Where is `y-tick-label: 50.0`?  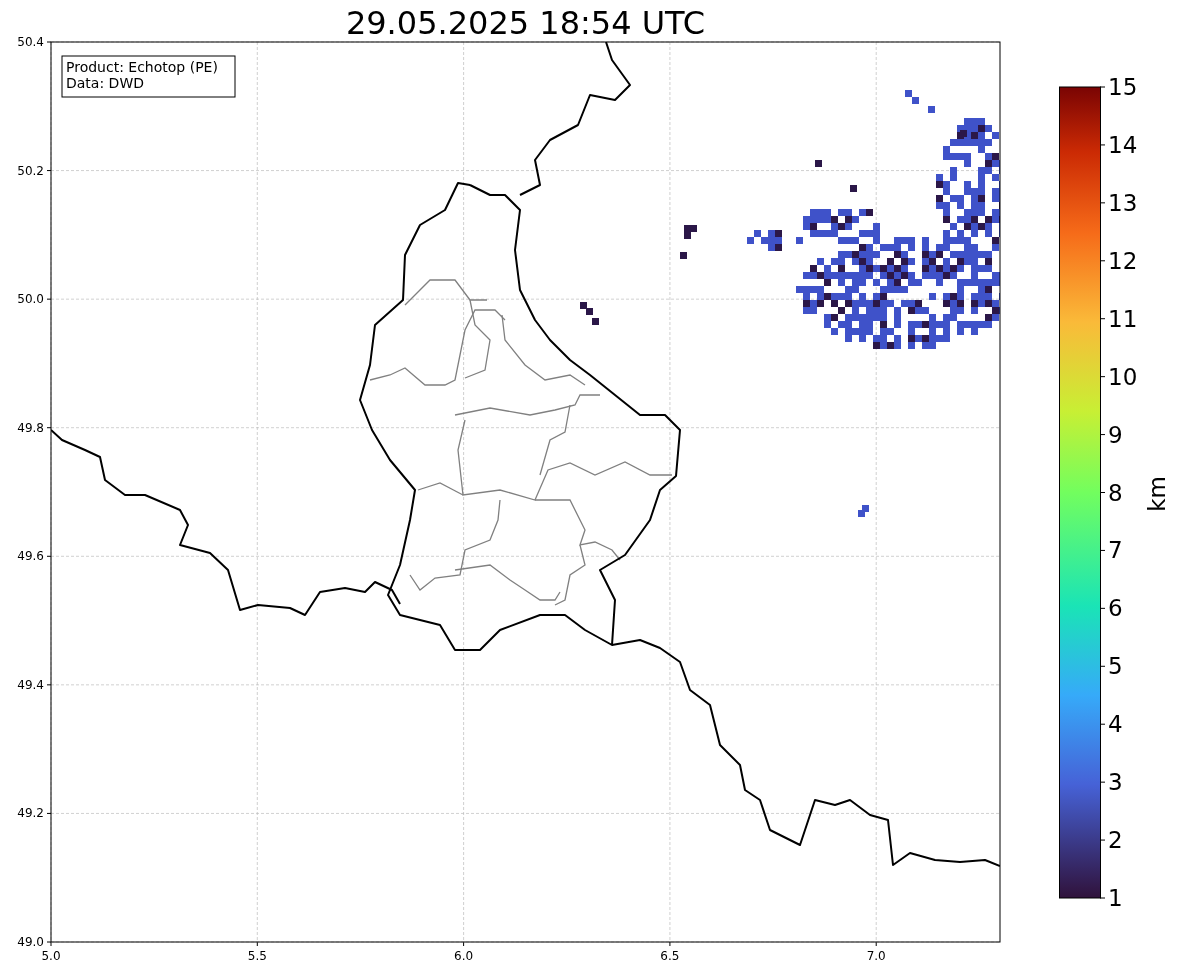
y-tick-label: 50.0 is located at coordinates (30, 299).